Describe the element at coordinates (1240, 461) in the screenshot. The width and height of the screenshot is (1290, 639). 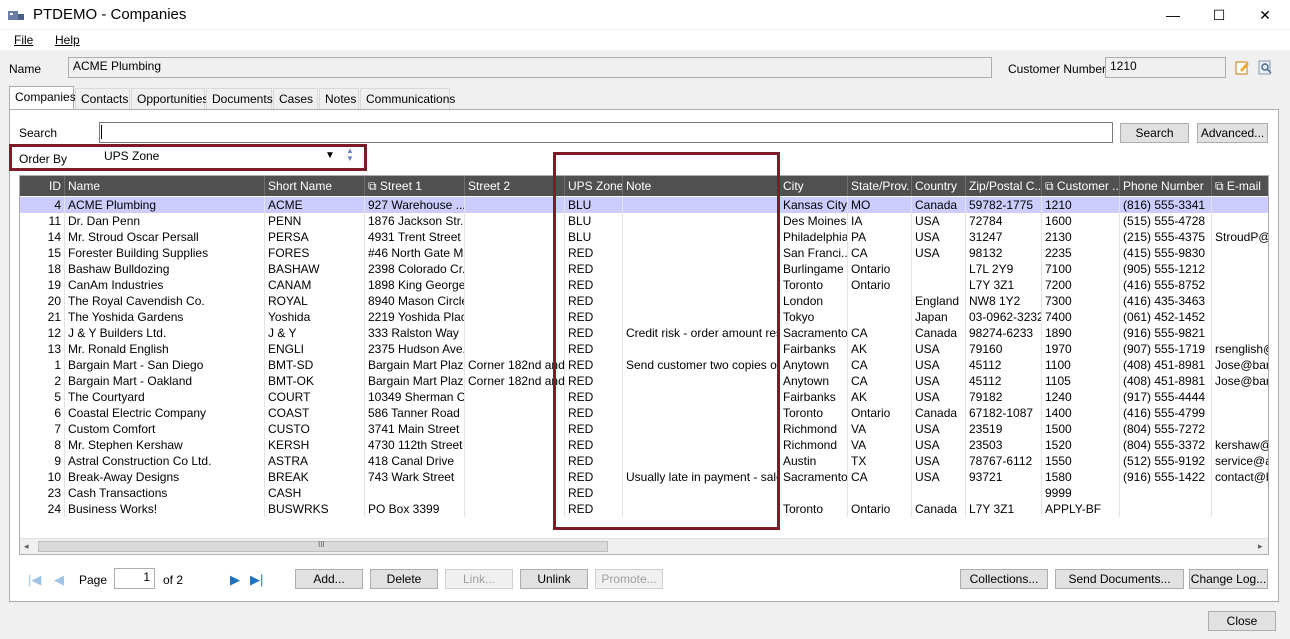
I see `cell-email: service@as` at that location.